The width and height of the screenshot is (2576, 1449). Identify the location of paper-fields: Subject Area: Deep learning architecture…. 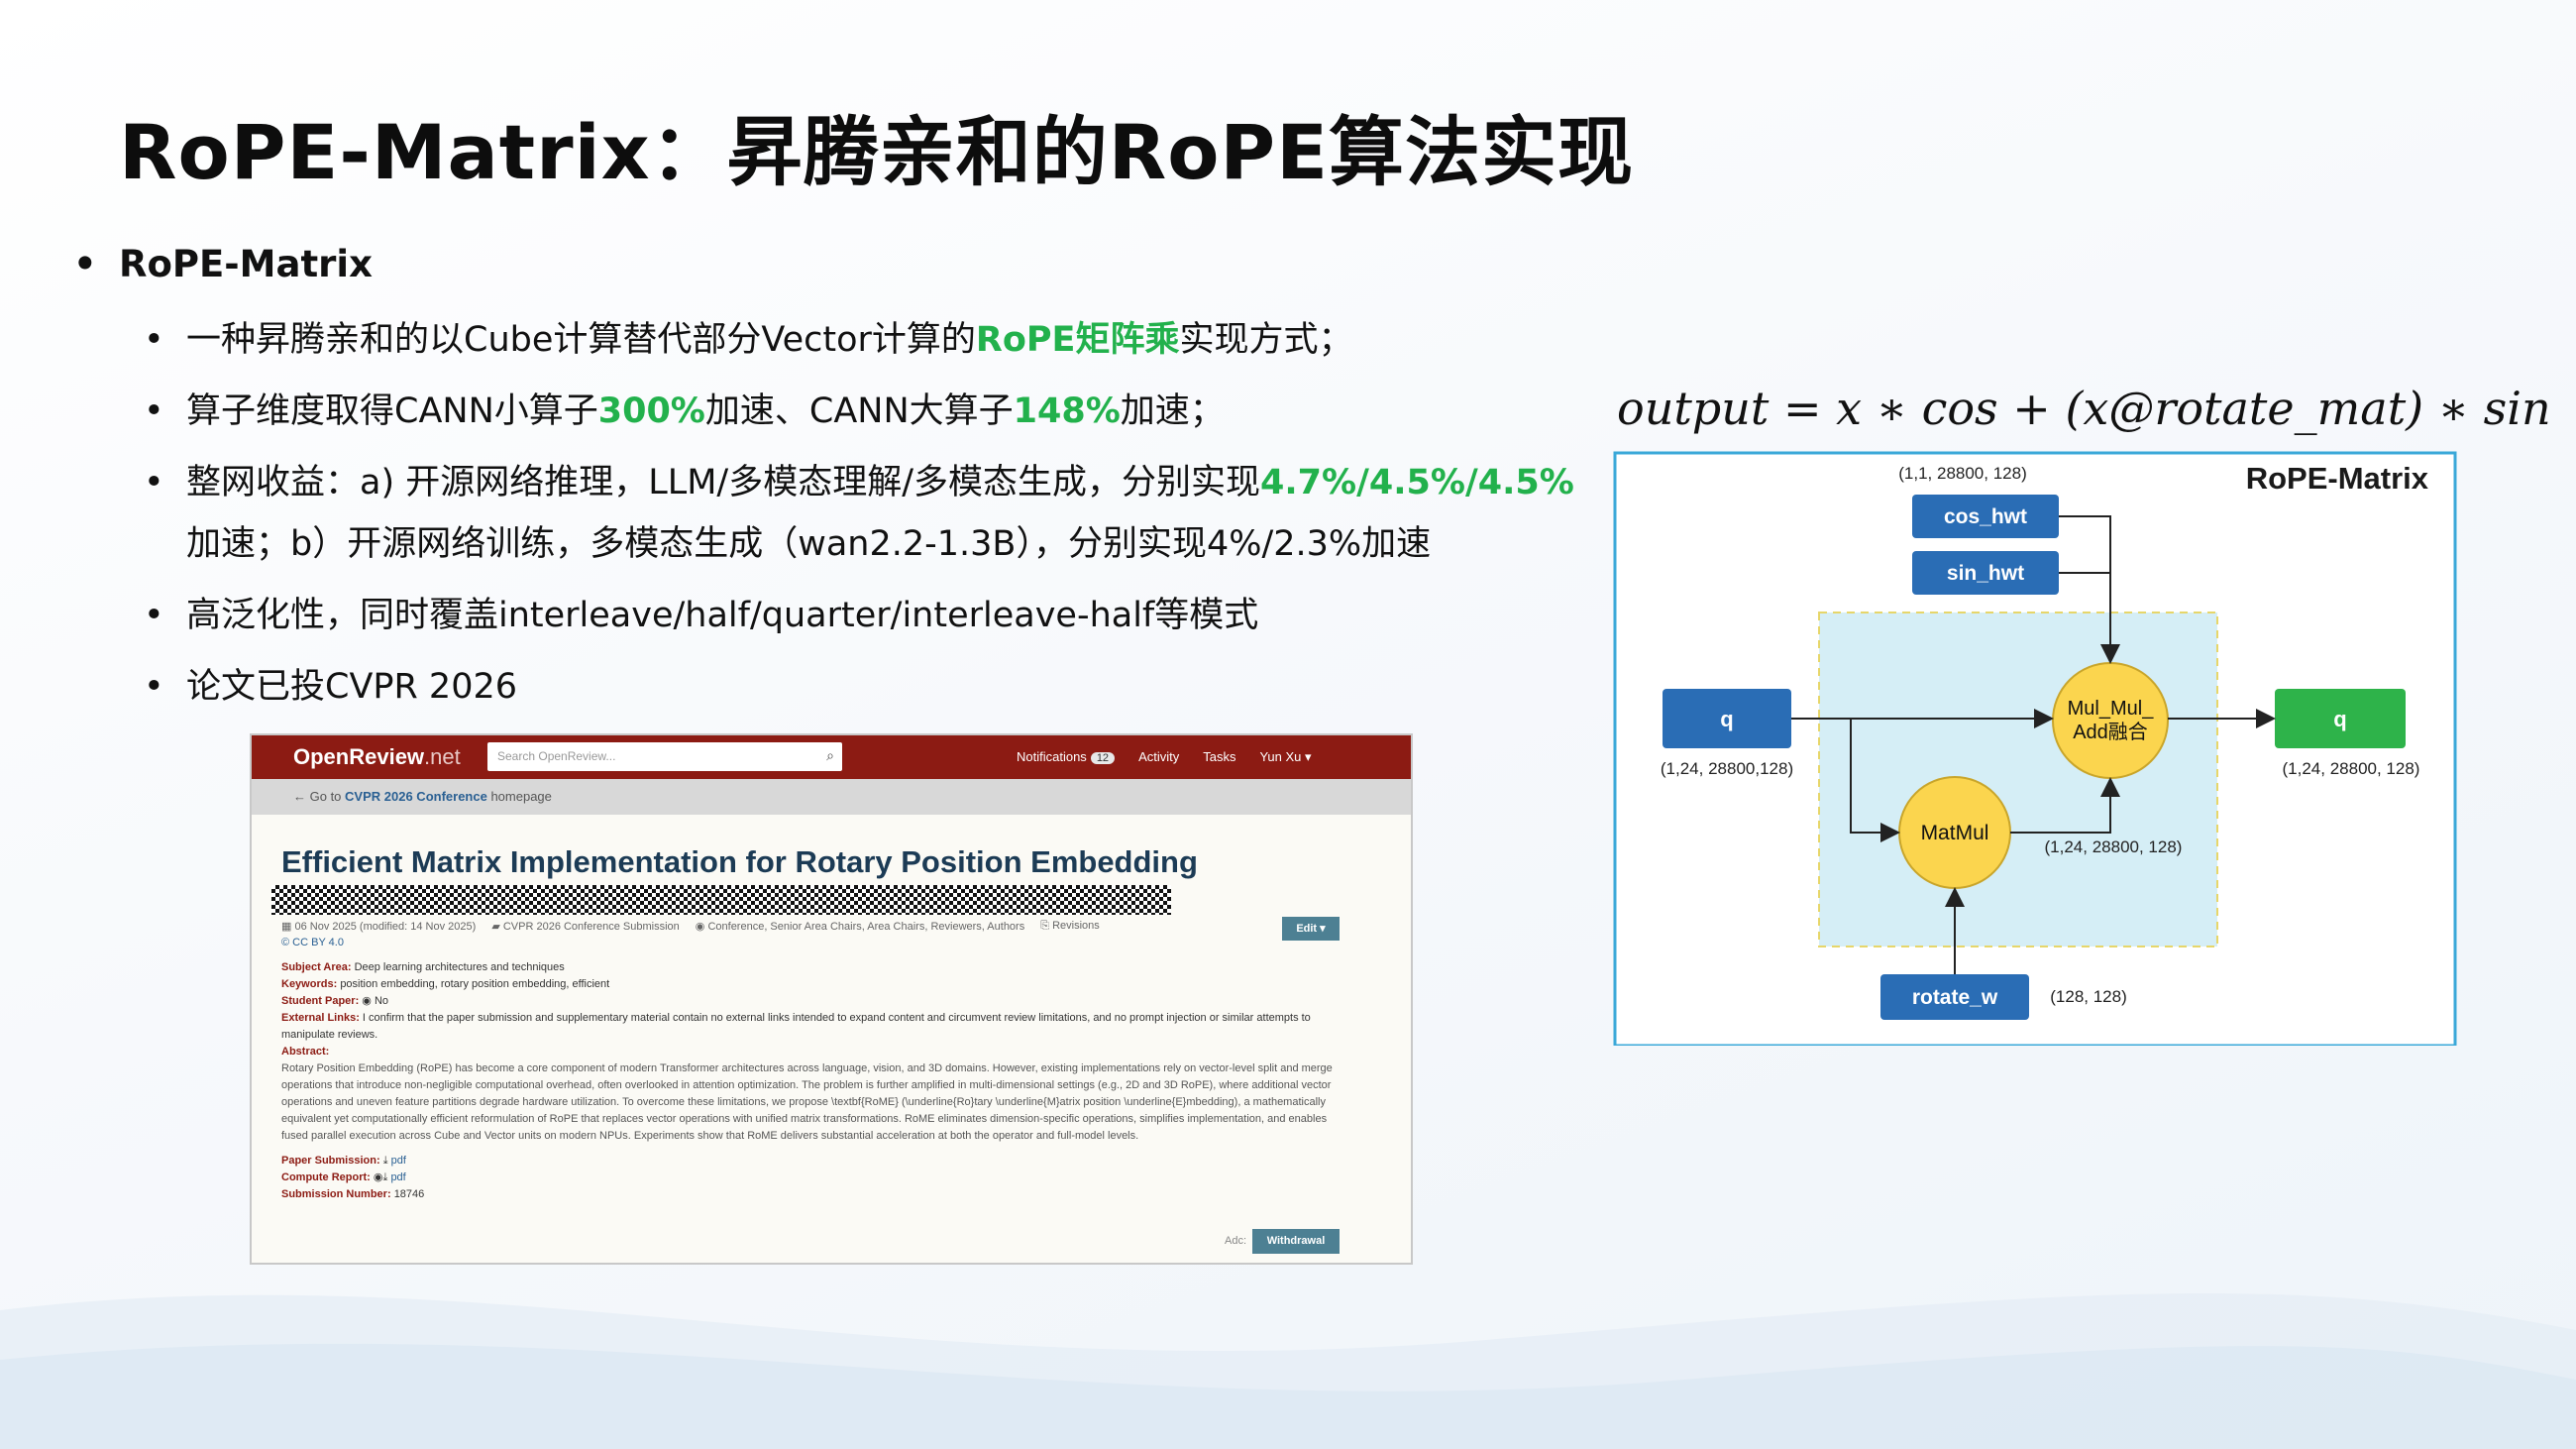
(812, 1081).